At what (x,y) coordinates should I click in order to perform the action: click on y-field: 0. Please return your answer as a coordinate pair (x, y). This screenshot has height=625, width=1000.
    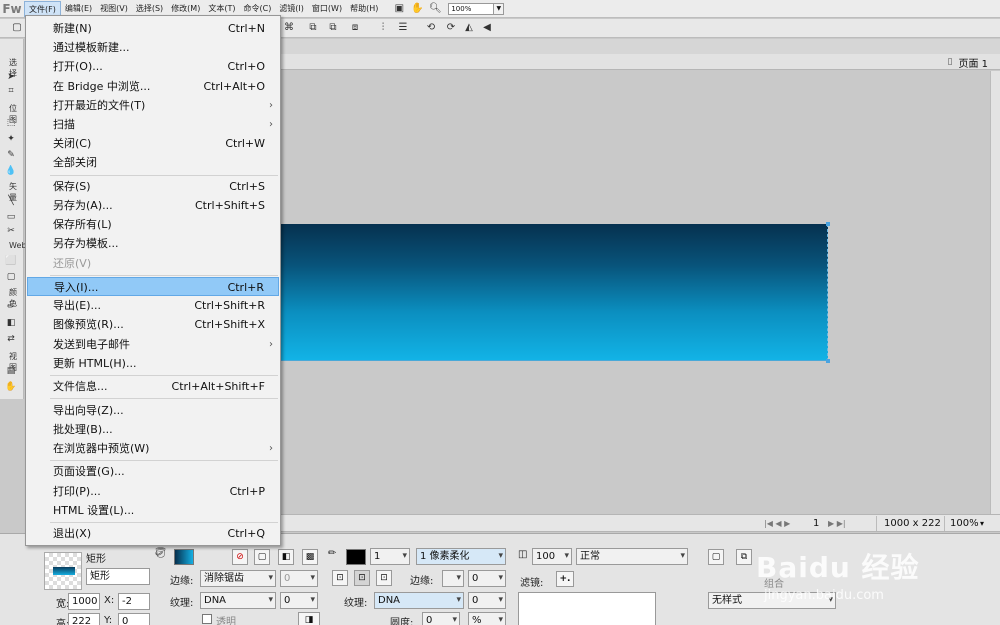
    Looking at the image, I should click on (134, 619).